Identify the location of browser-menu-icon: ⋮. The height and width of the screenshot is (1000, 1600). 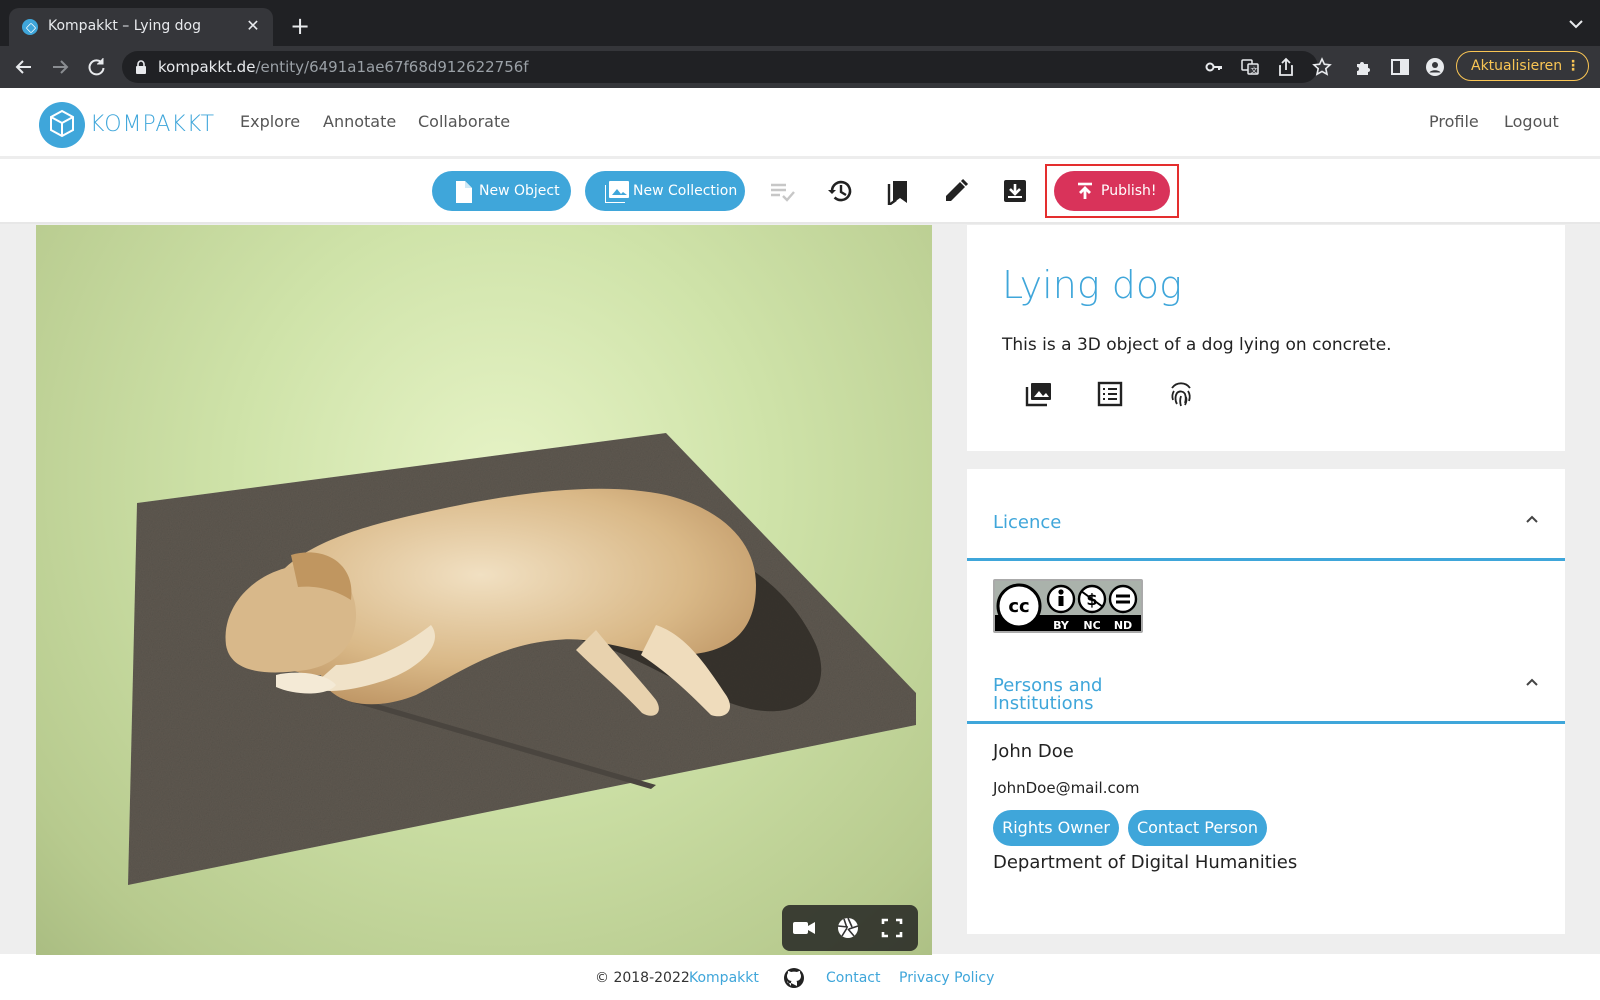
(1573, 66).